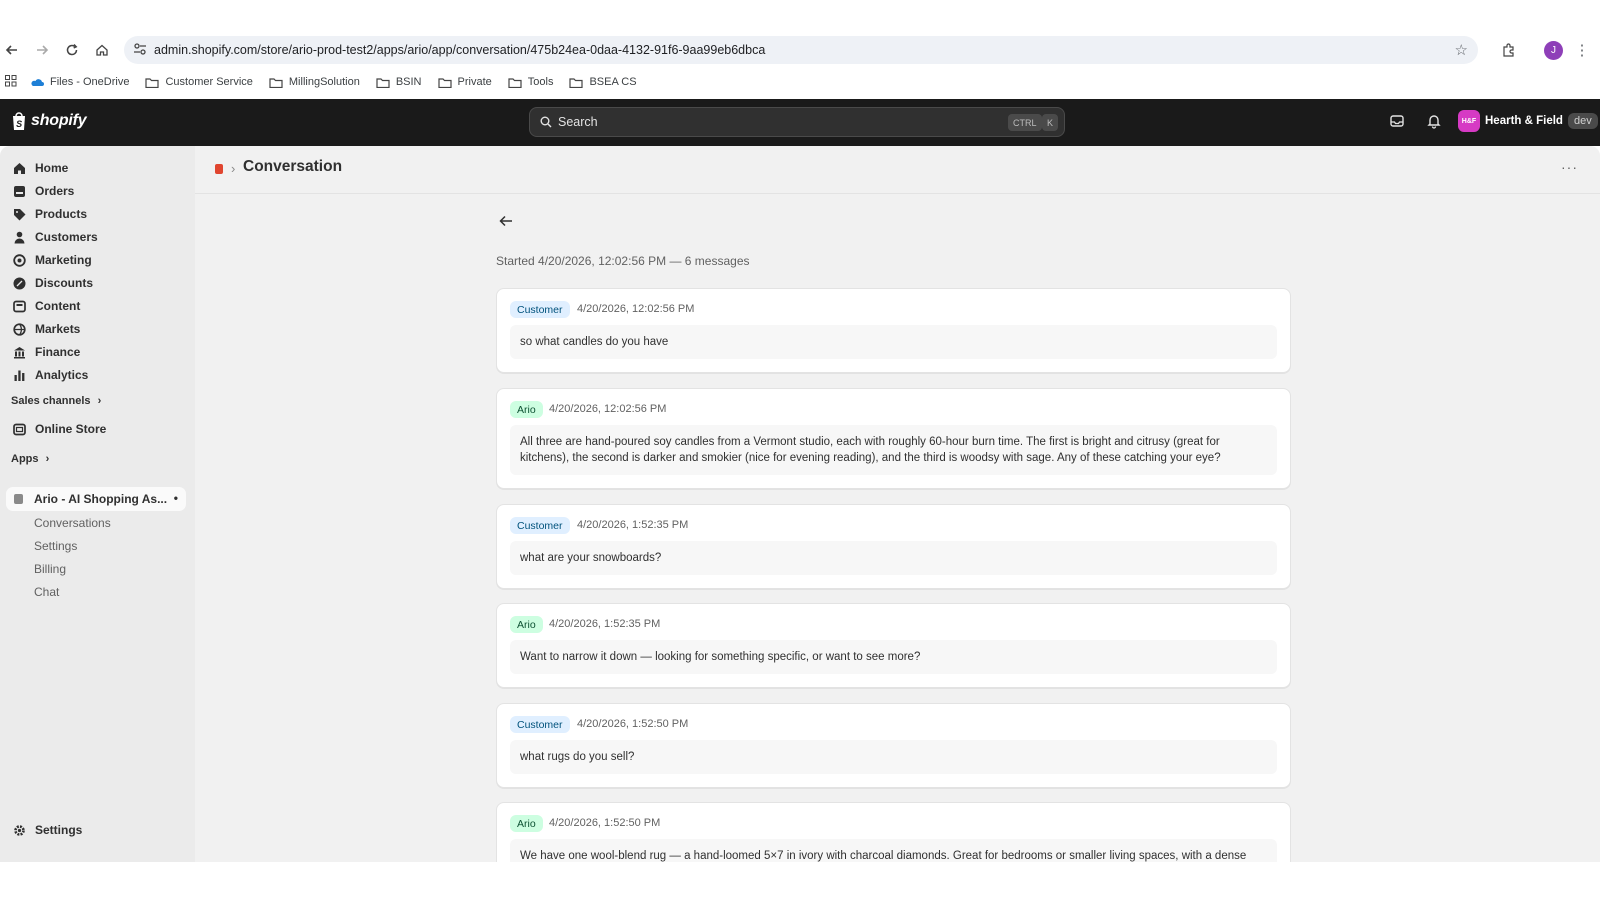  I want to click on app-breadcrumb-icon, so click(219, 169).